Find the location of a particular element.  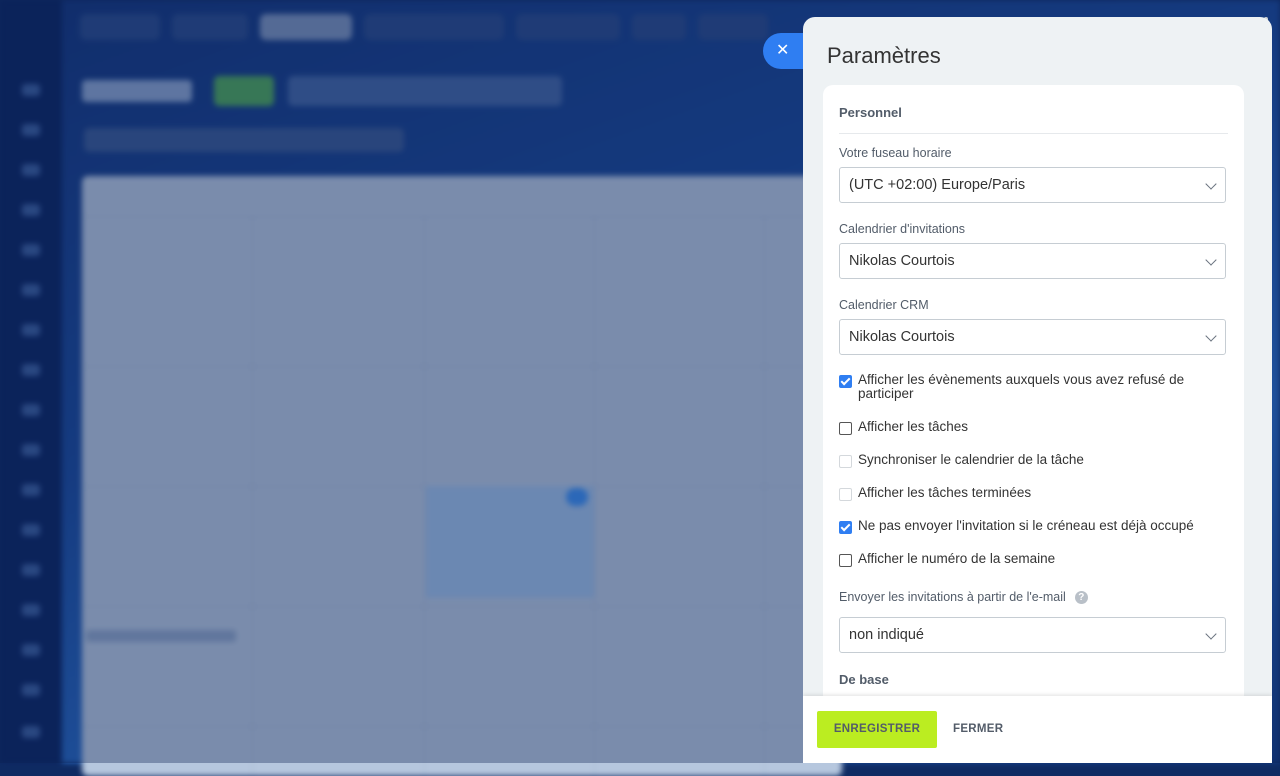

checkbox-show-completed-tasks: Afficher les tâches terminées is located at coordinates (1034, 493).